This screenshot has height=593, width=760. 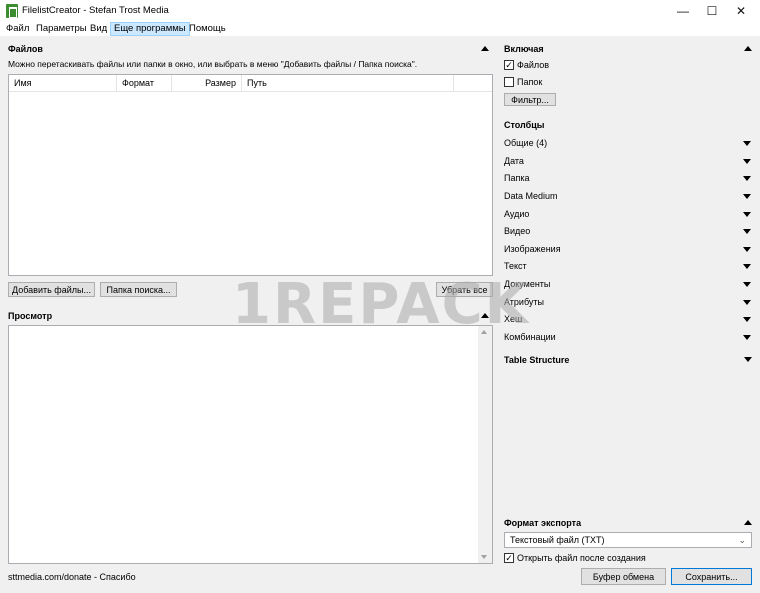 What do you see at coordinates (207, 29) in the screenshot?
I see `menu-help: Помощь` at bounding box center [207, 29].